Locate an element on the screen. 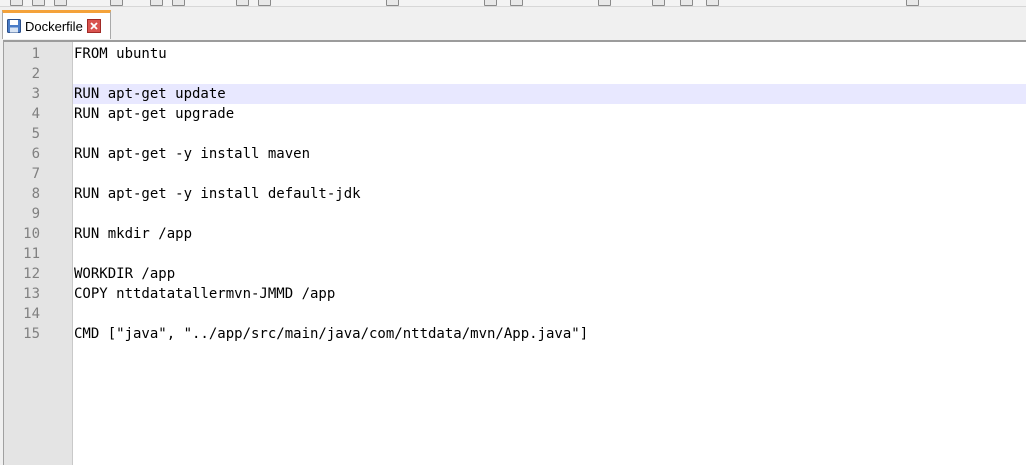  line-number: 1 is located at coordinates (35, 54).